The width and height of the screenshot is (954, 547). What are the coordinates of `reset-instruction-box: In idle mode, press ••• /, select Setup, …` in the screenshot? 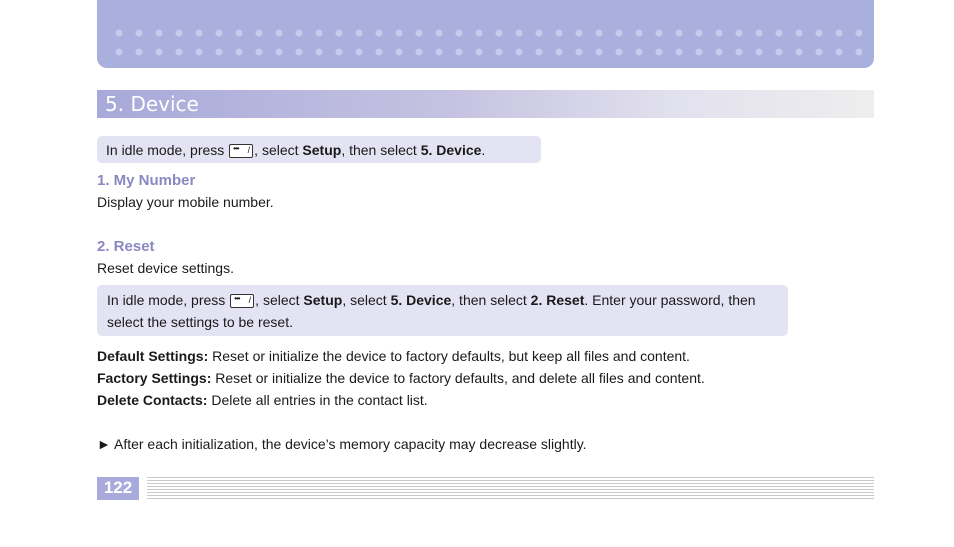 It's located at (442, 310).